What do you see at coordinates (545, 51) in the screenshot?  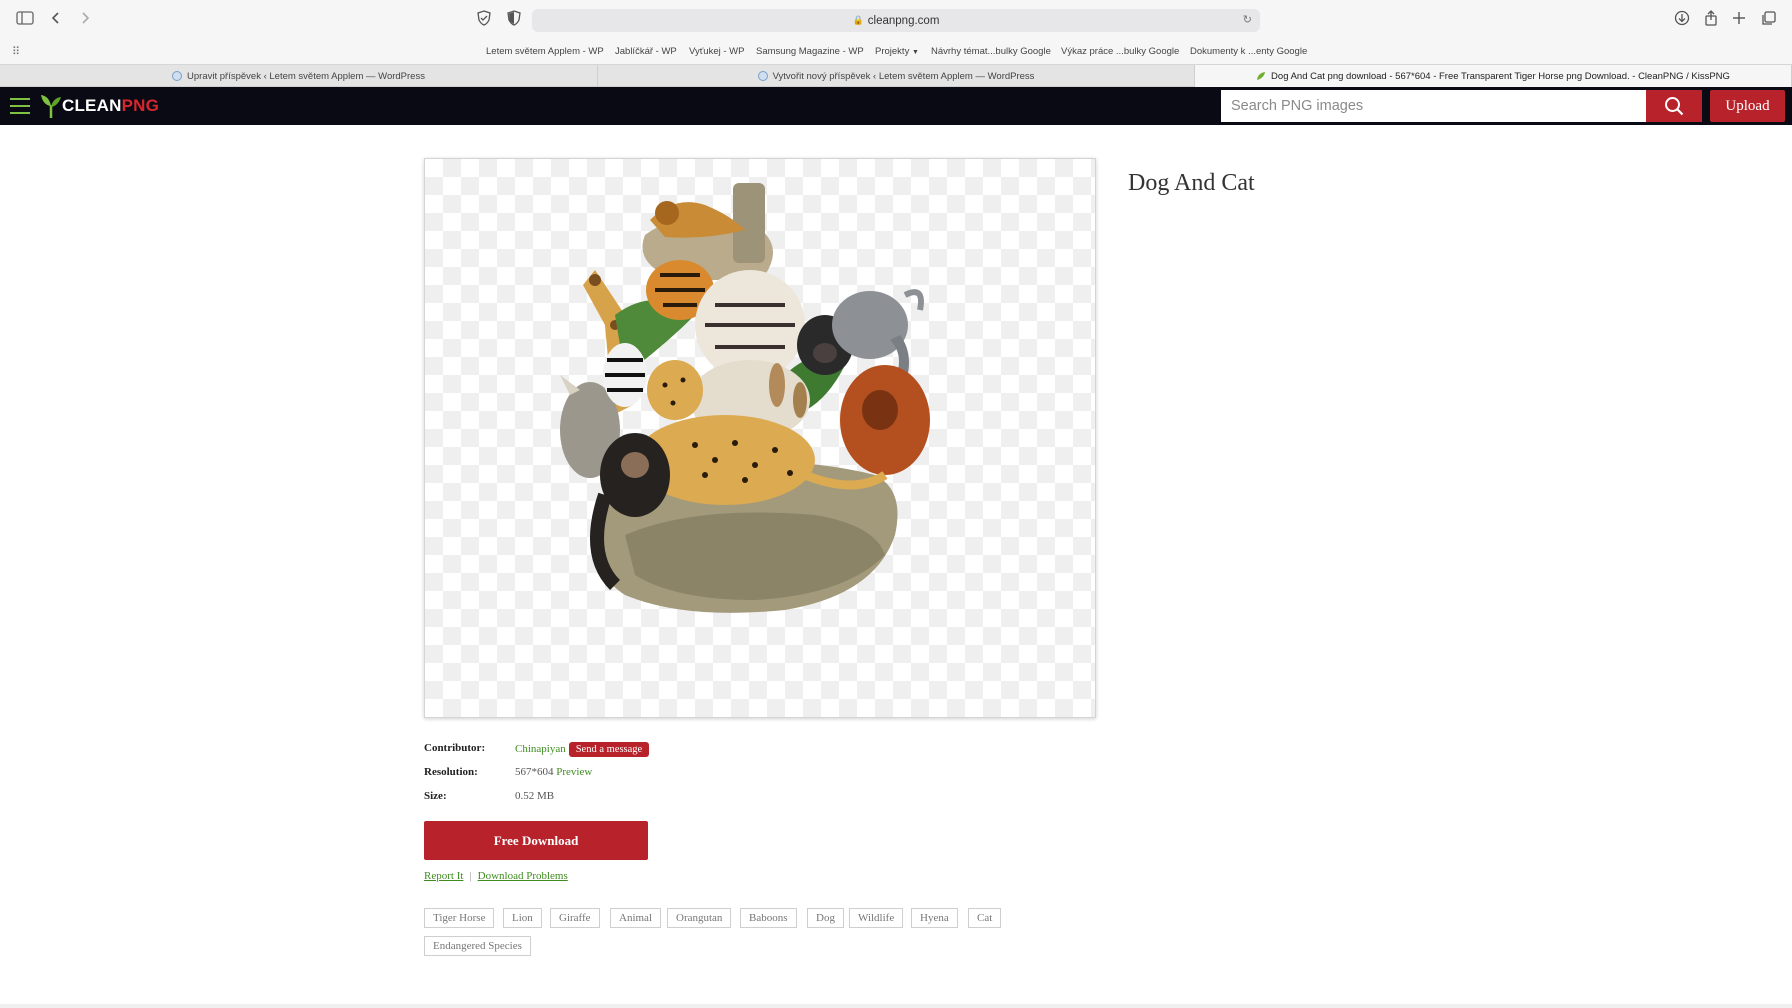 I see `favorite-item: Letem světem Applem - WP` at bounding box center [545, 51].